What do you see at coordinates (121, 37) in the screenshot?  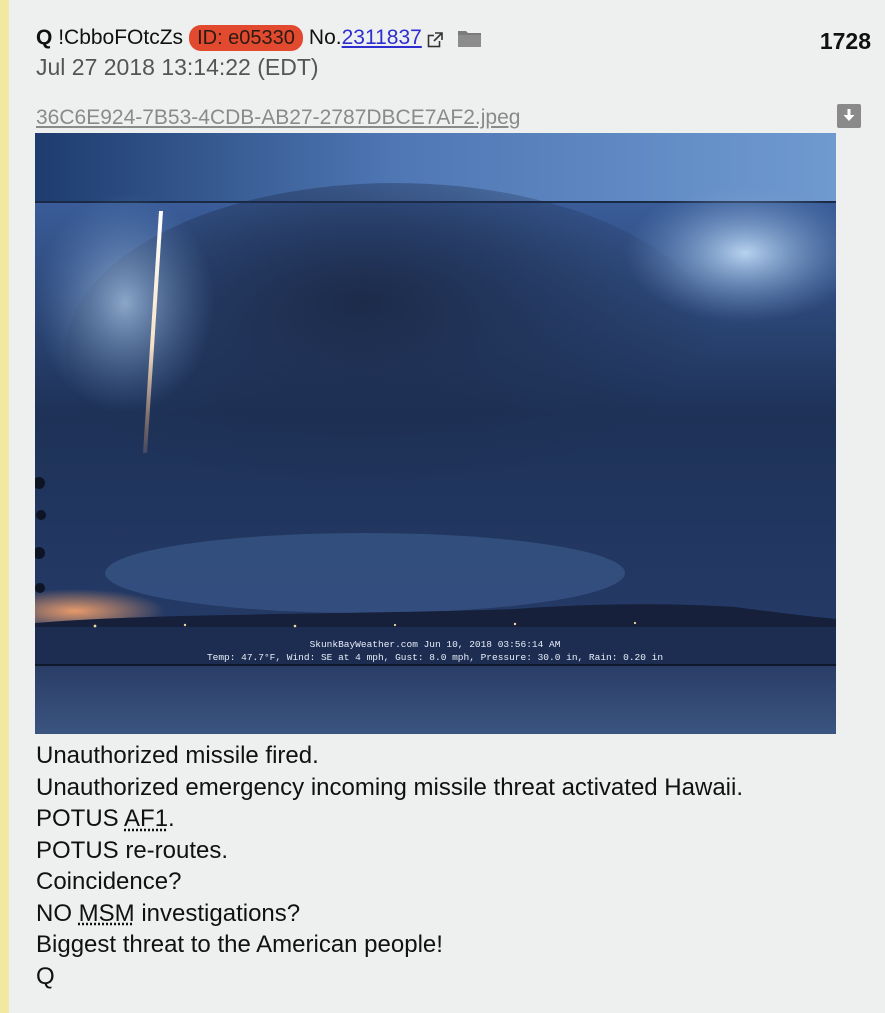 I see `tripcode-text: !CbboFOtcZs` at bounding box center [121, 37].